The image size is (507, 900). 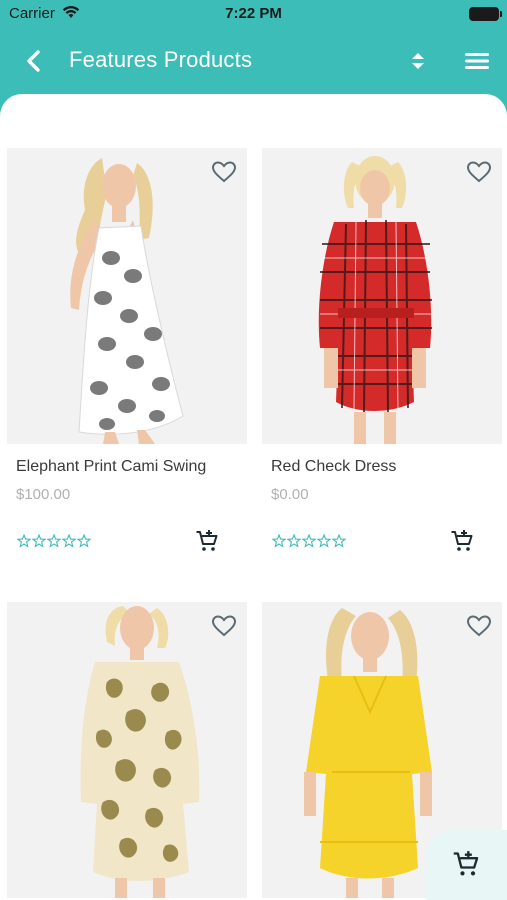 What do you see at coordinates (127, 301) in the screenshot?
I see `model-elephant-dress-image` at bounding box center [127, 301].